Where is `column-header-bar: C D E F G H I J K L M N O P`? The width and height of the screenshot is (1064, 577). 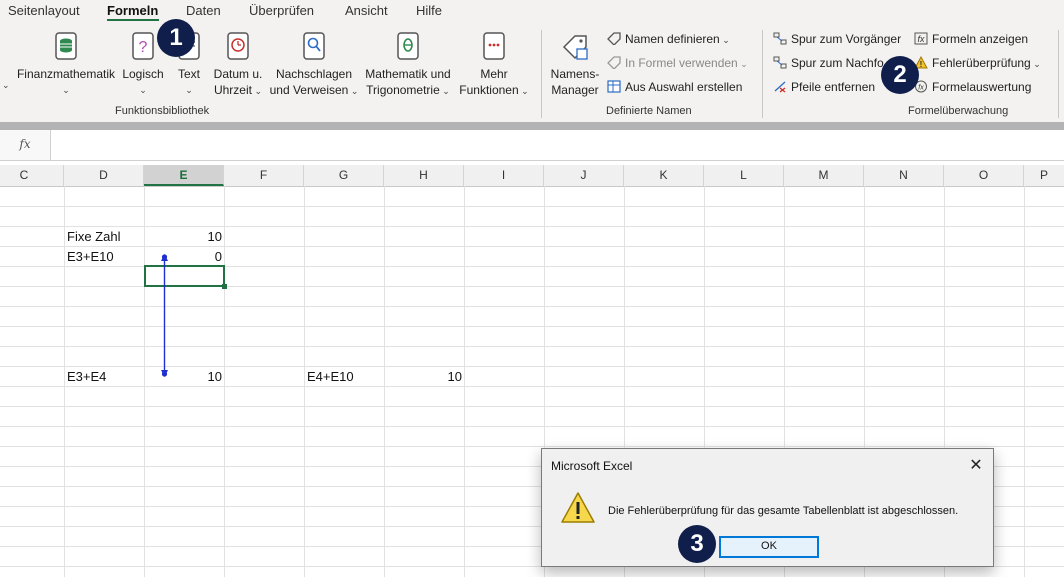
column-header-bar: C D E F G H I J K L M N O P is located at coordinates (532, 176).